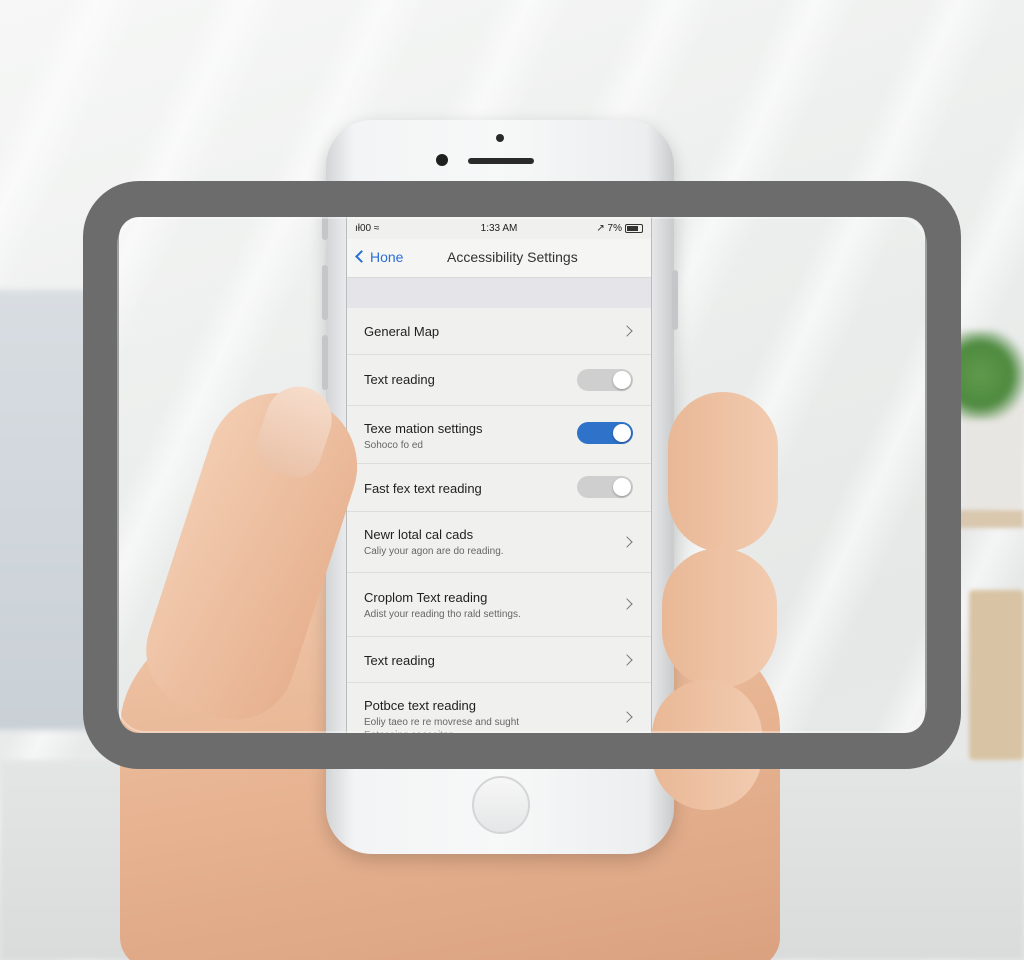 Image resolution: width=1024 pixels, height=960 pixels. I want to click on mute-switch, so click(325, 225).